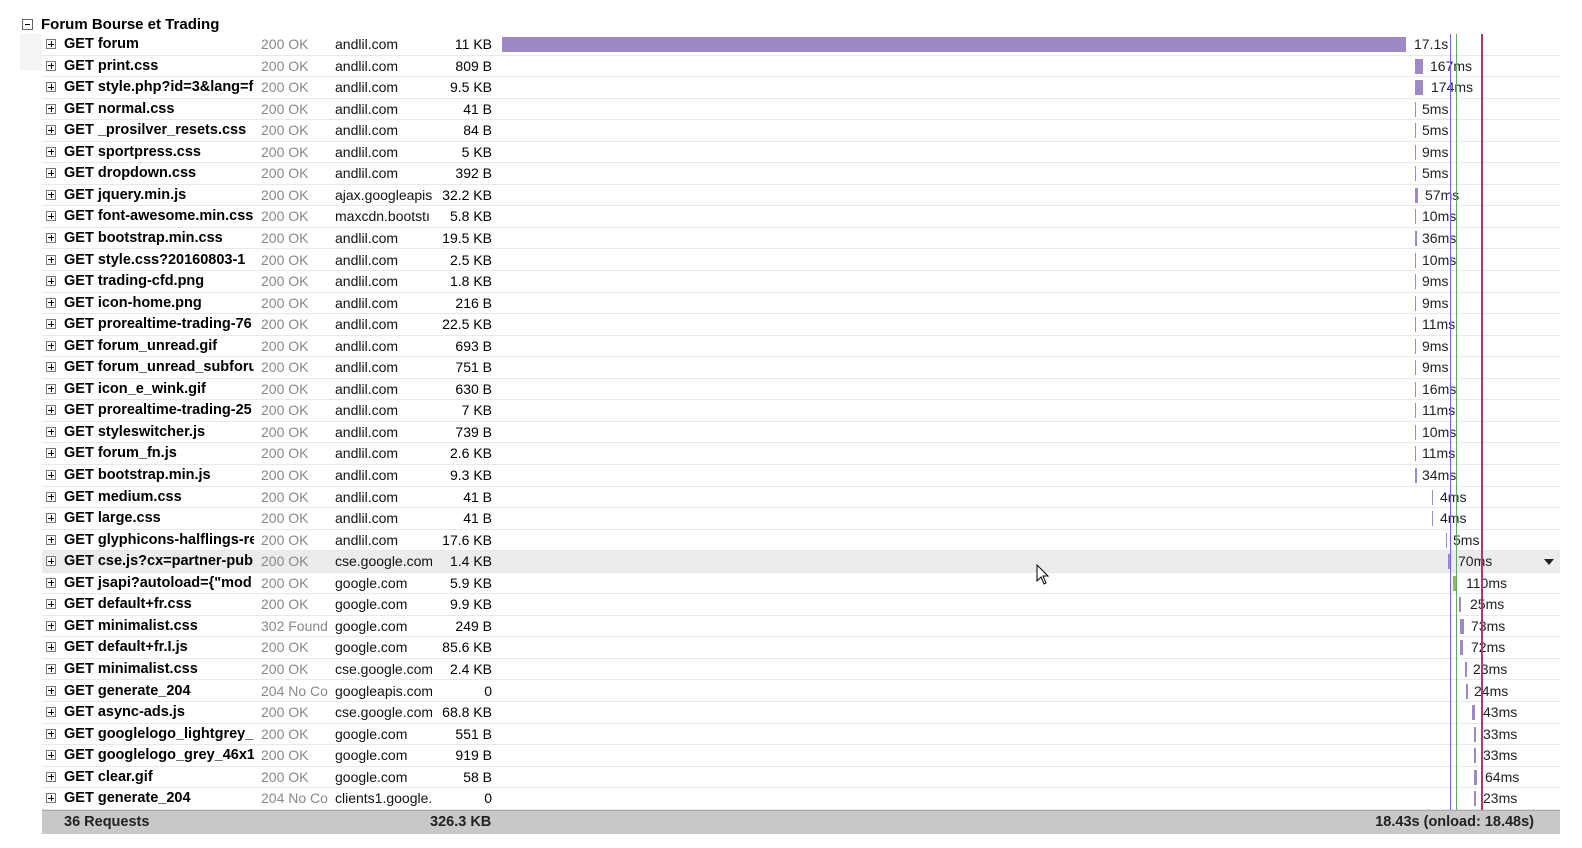  I want to click on request-domain: ajax.googleapis., so click(383, 194).